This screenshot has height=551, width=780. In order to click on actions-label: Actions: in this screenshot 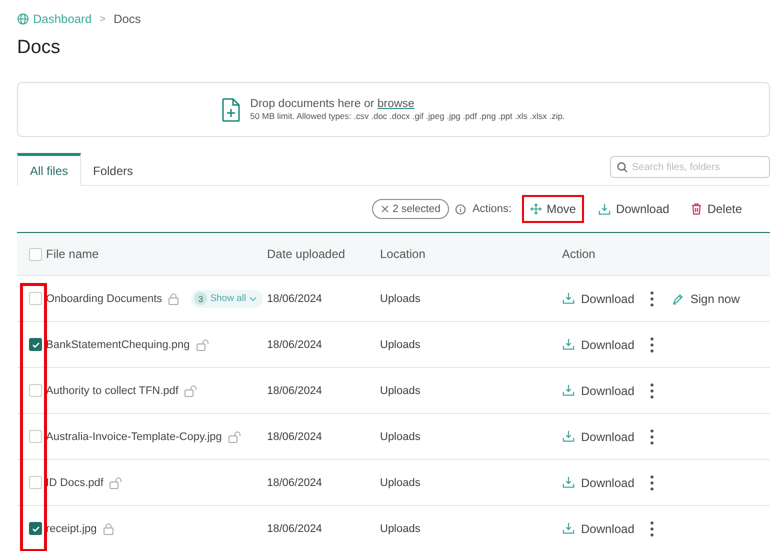, I will do `click(492, 209)`.